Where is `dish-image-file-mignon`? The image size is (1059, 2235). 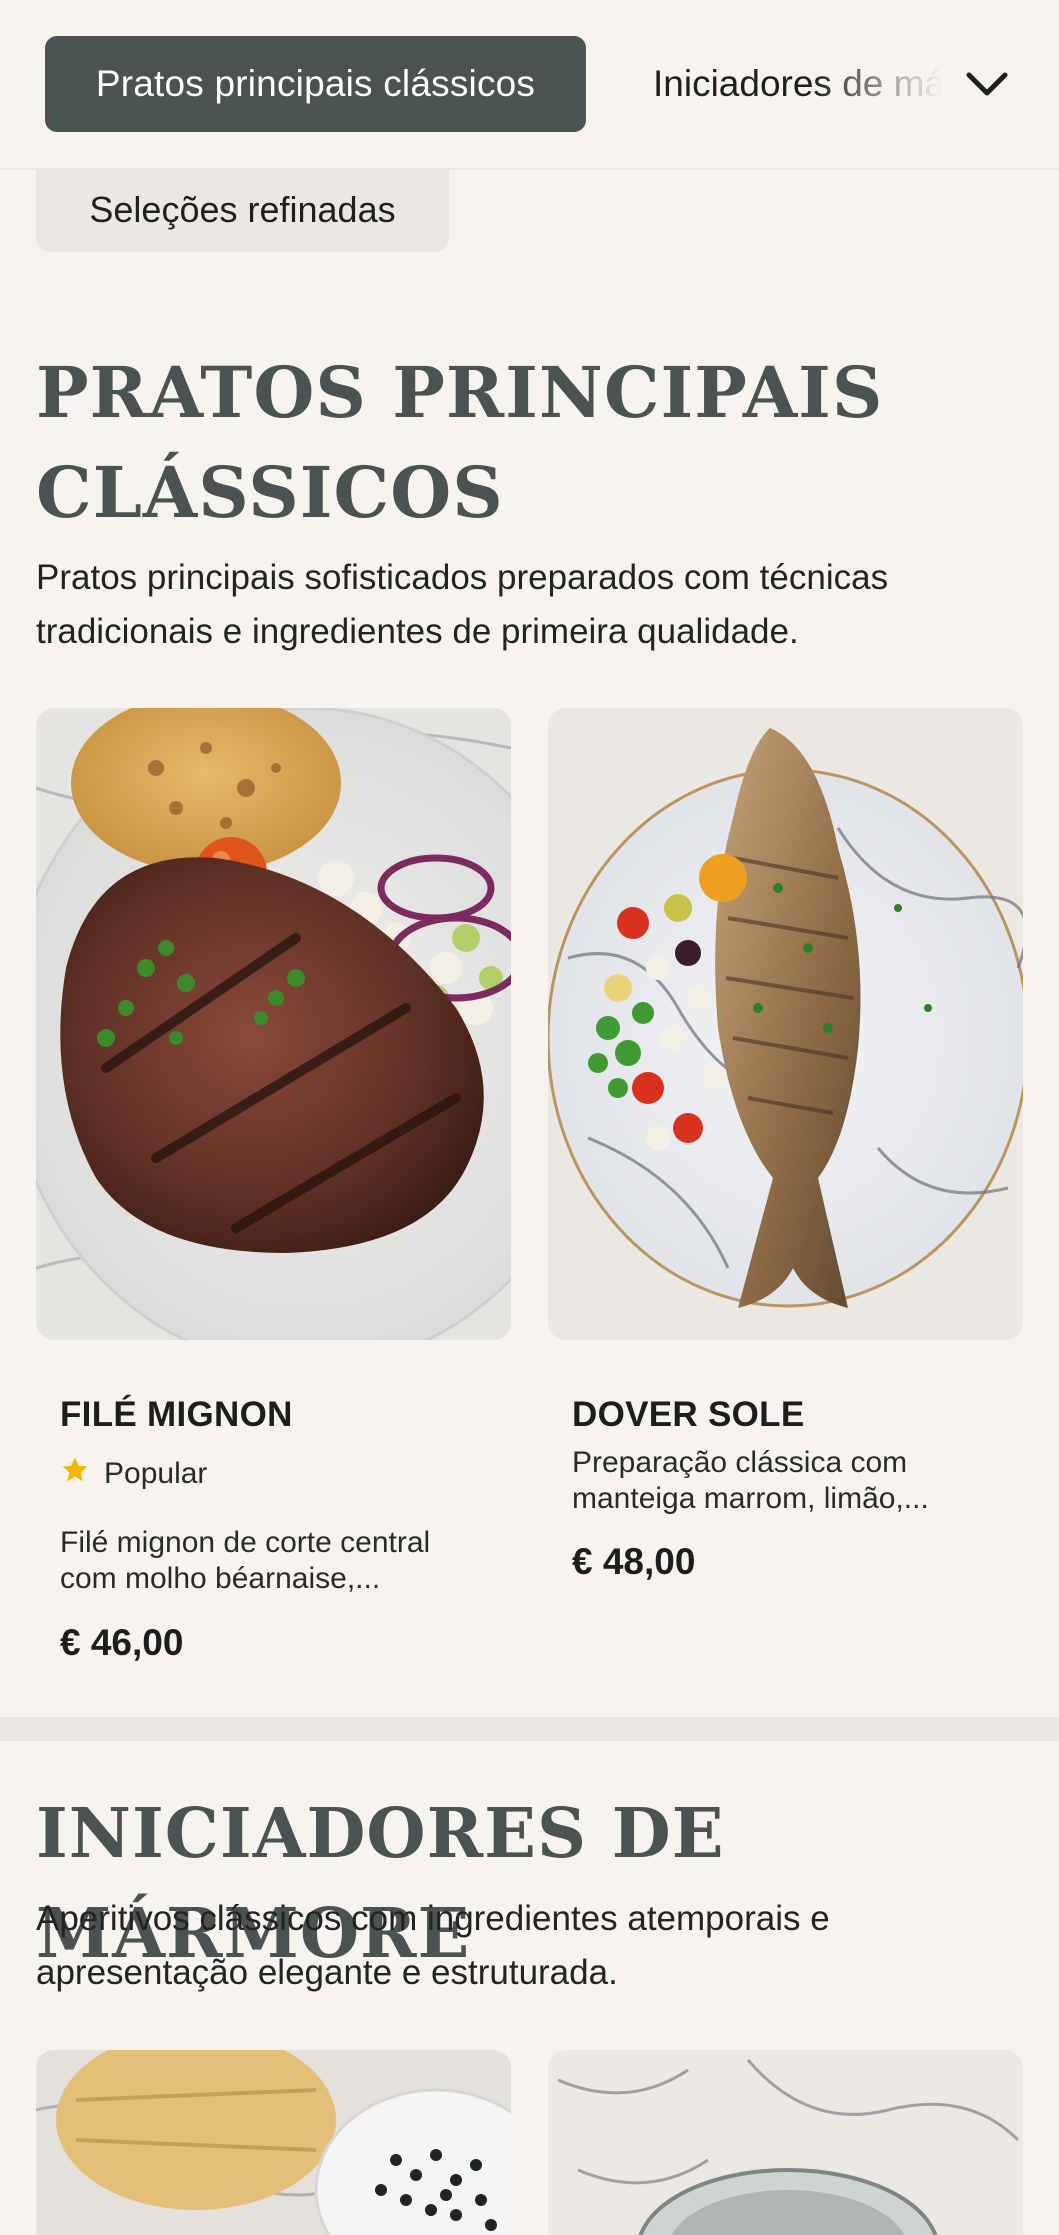 dish-image-file-mignon is located at coordinates (273, 1024).